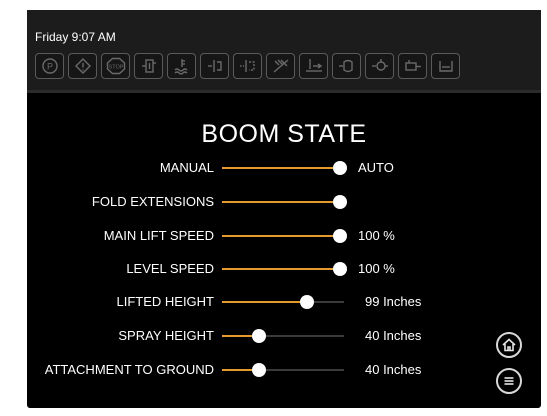 This screenshot has width=547, height=416. What do you see at coordinates (376, 167) in the screenshot?
I see `setting-value: AUTO` at bounding box center [376, 167].